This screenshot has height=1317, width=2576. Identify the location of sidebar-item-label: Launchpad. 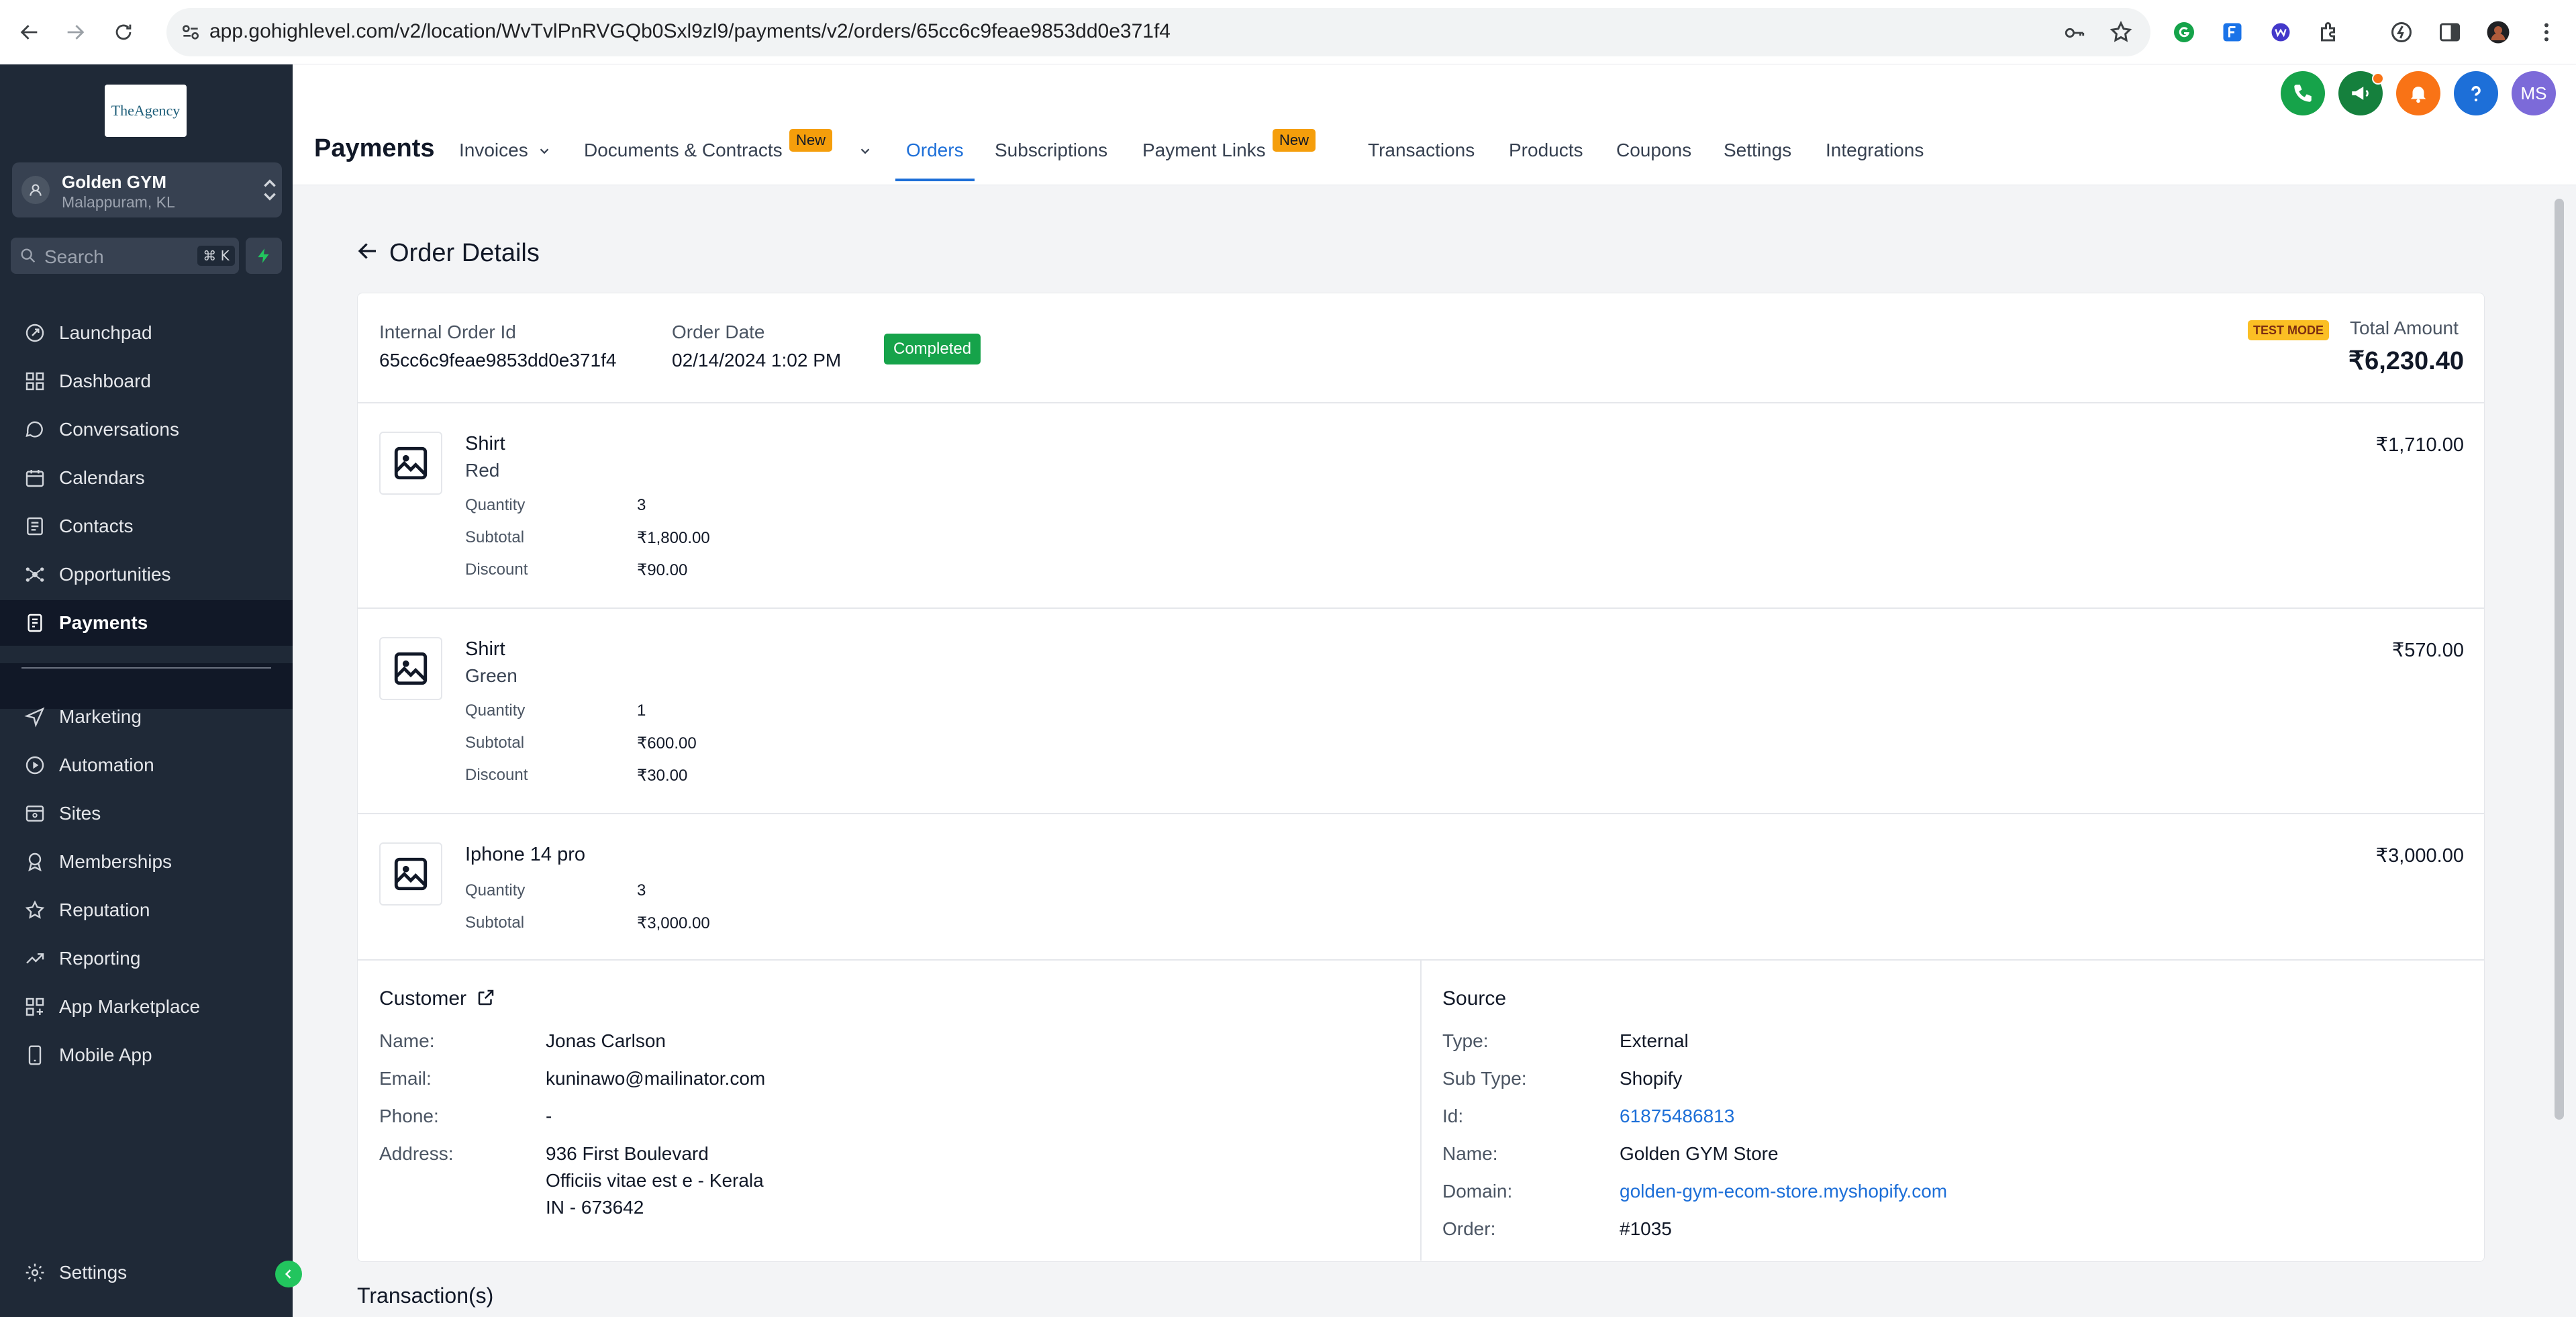
(105, 333).